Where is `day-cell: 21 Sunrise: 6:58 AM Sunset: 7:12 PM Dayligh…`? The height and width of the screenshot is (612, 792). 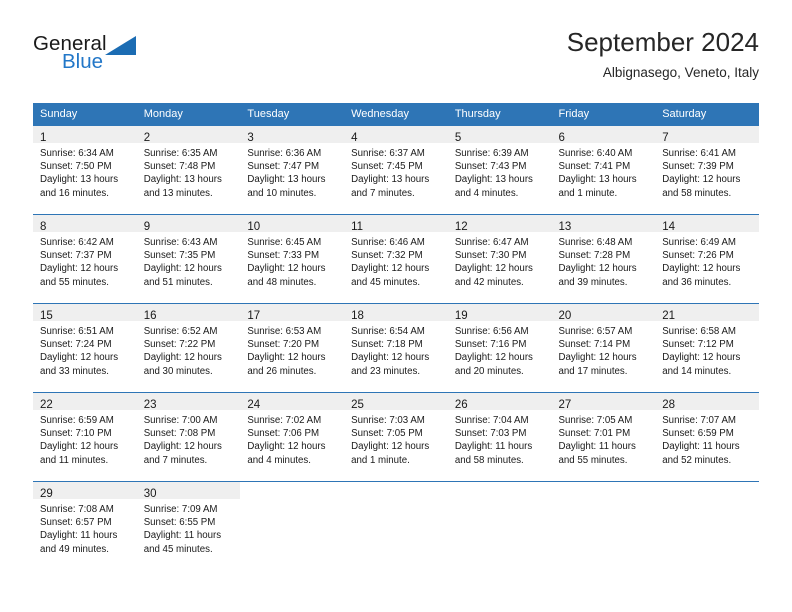 day-cell: 21 Sunrise: 6:58 AM Sunset: 7:12 PM Dayligh… is located at coordinates (707, 348).